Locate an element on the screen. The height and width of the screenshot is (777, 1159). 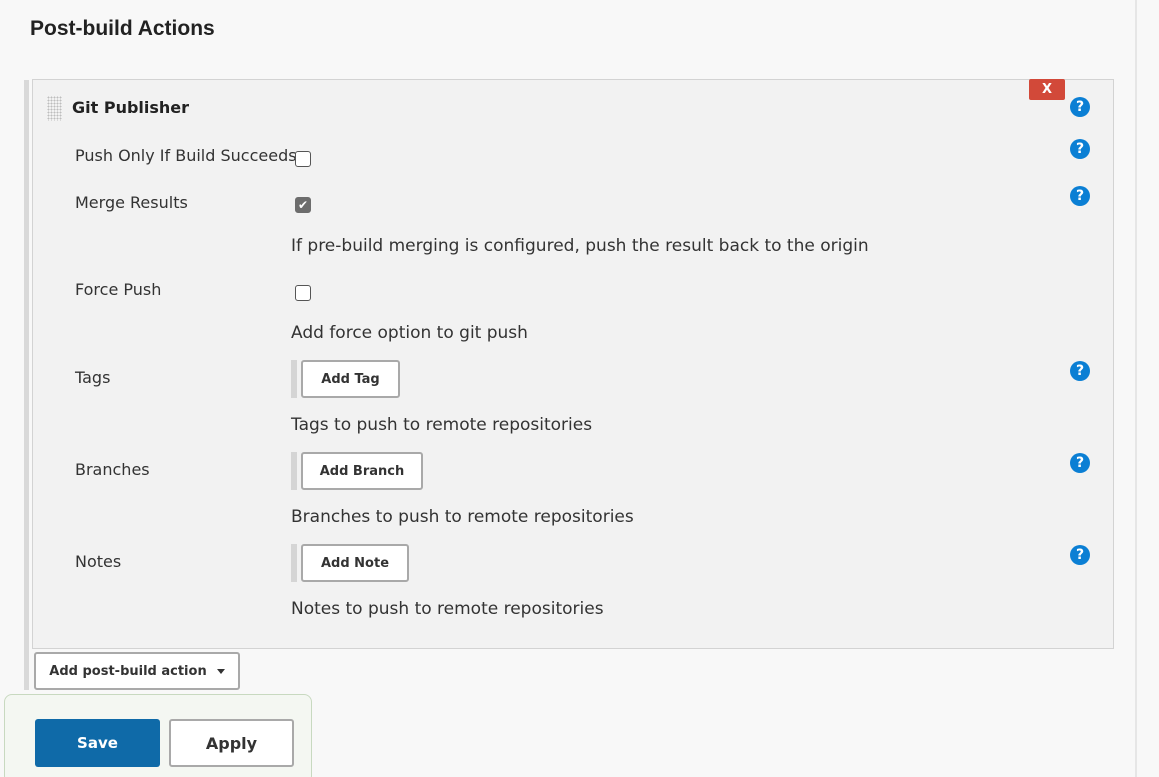
tags-description: Tags to push to remote repositories is located at coordinates (442, 425).